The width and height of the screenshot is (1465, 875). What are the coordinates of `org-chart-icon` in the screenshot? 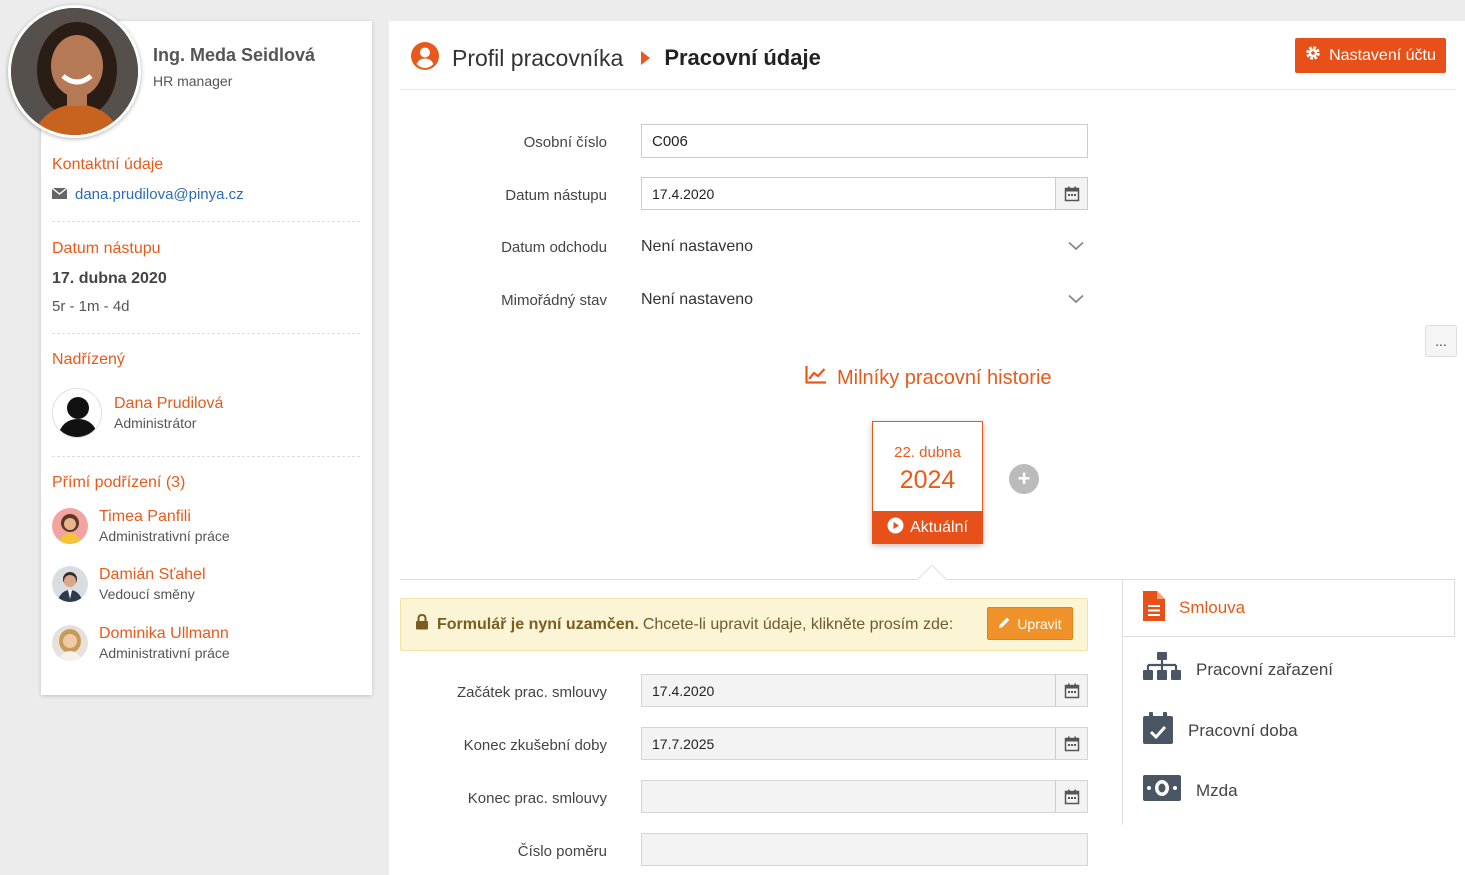 It's located at (1162, 669).